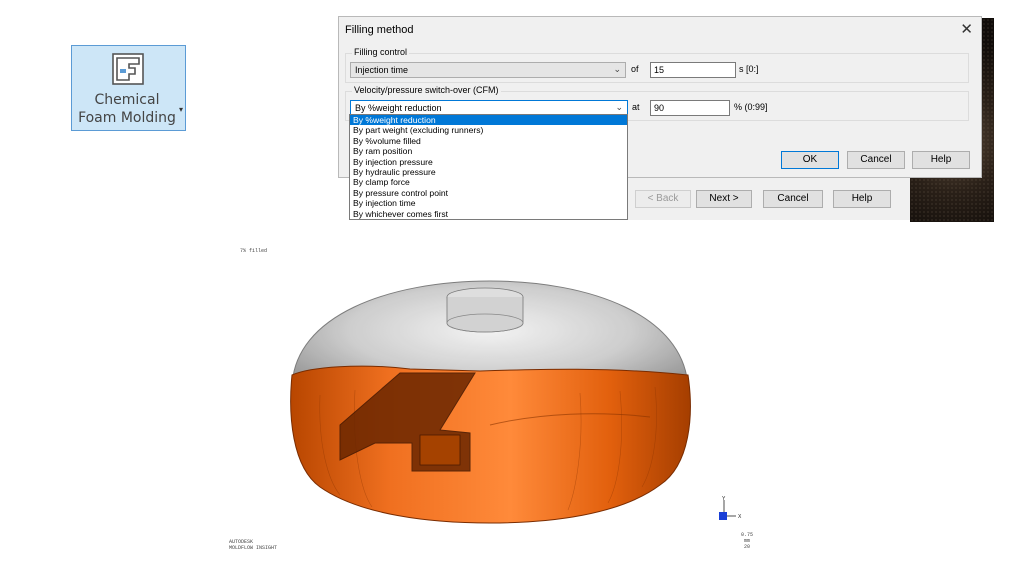  I want to click on brand-text: AUTODESK MOLDFLOW INSIGHT, so click(253, 545).